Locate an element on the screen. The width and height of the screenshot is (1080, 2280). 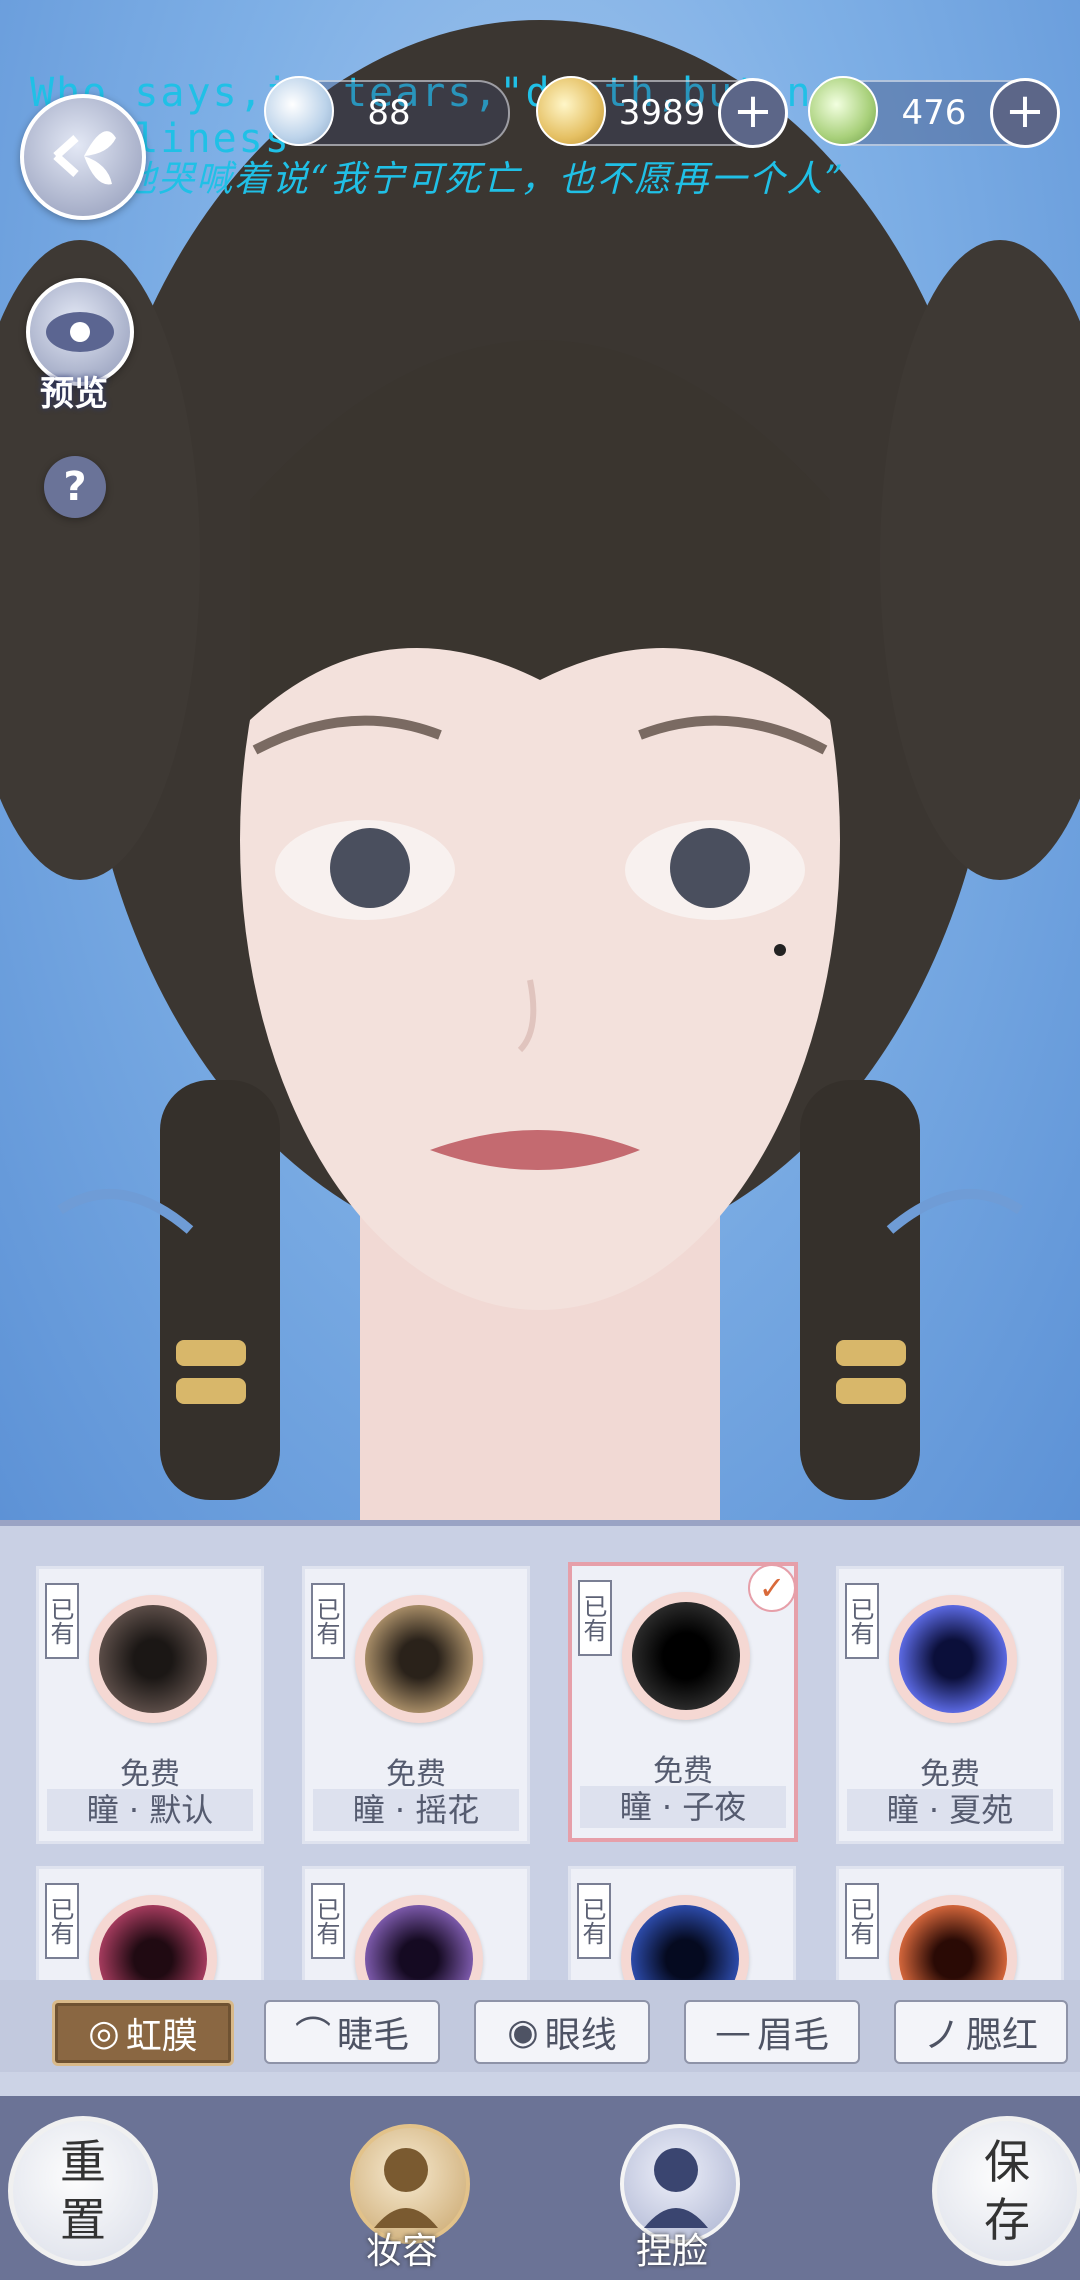
makeup-woman-icon is located at coordinates (406, 2188).